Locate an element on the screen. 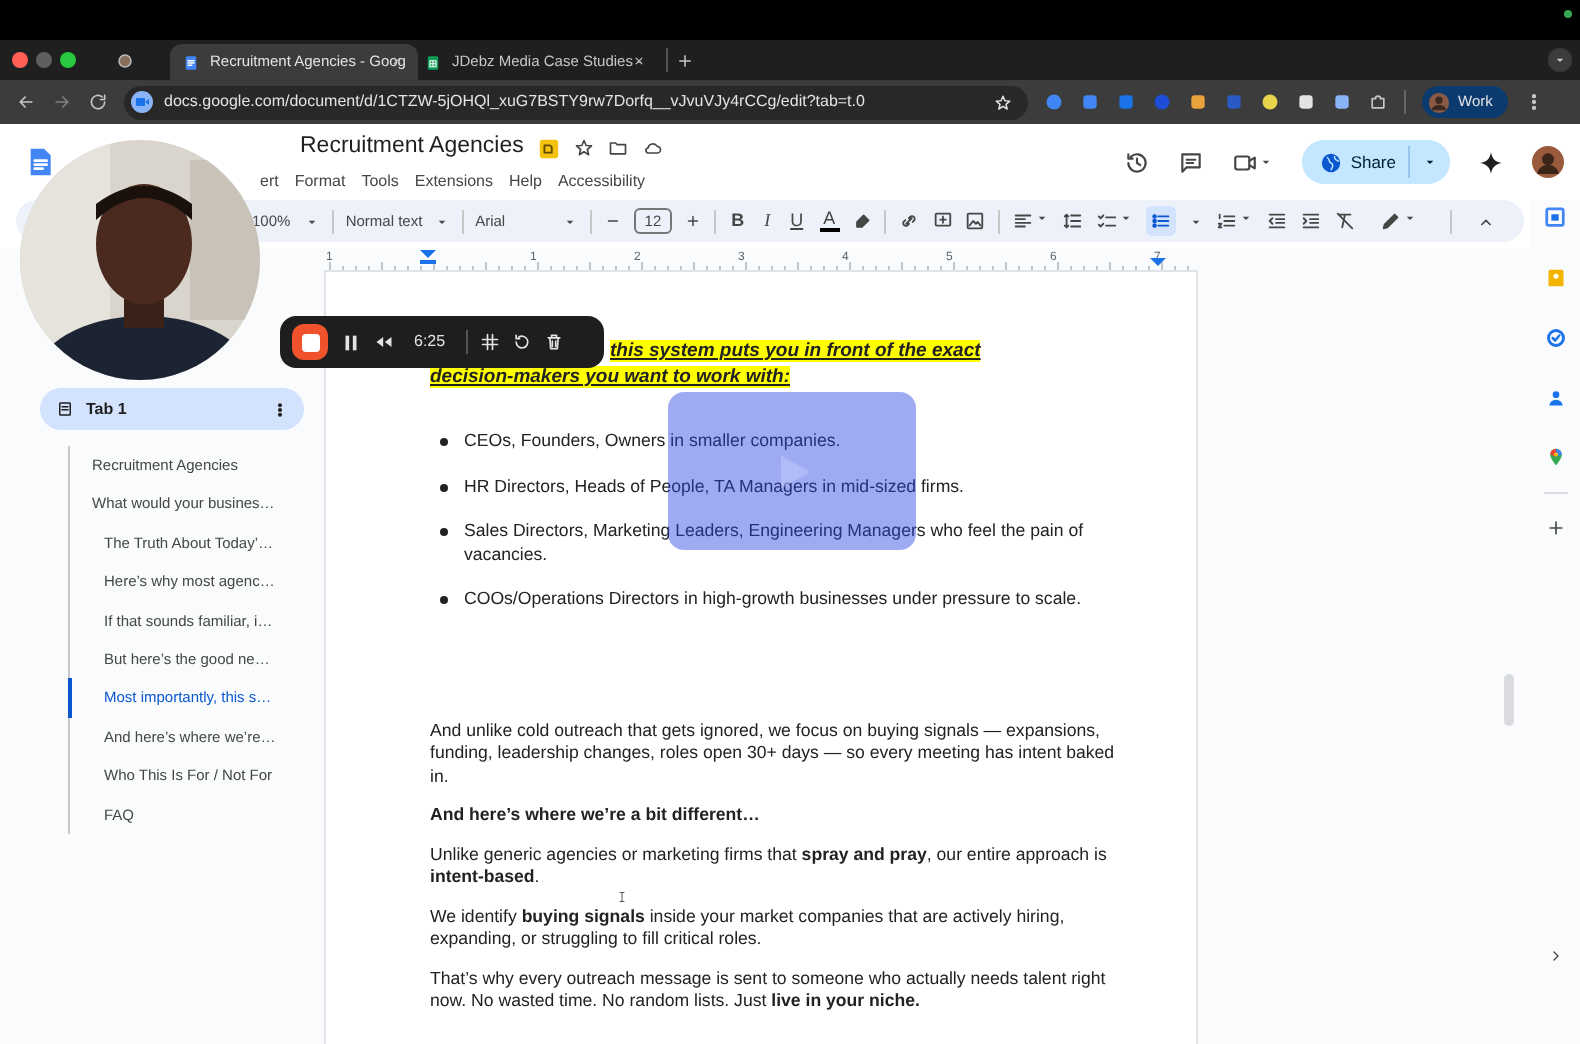 The image size is (1580, 1044). bulleted-list-icon is located at coordinates (1161, 221).